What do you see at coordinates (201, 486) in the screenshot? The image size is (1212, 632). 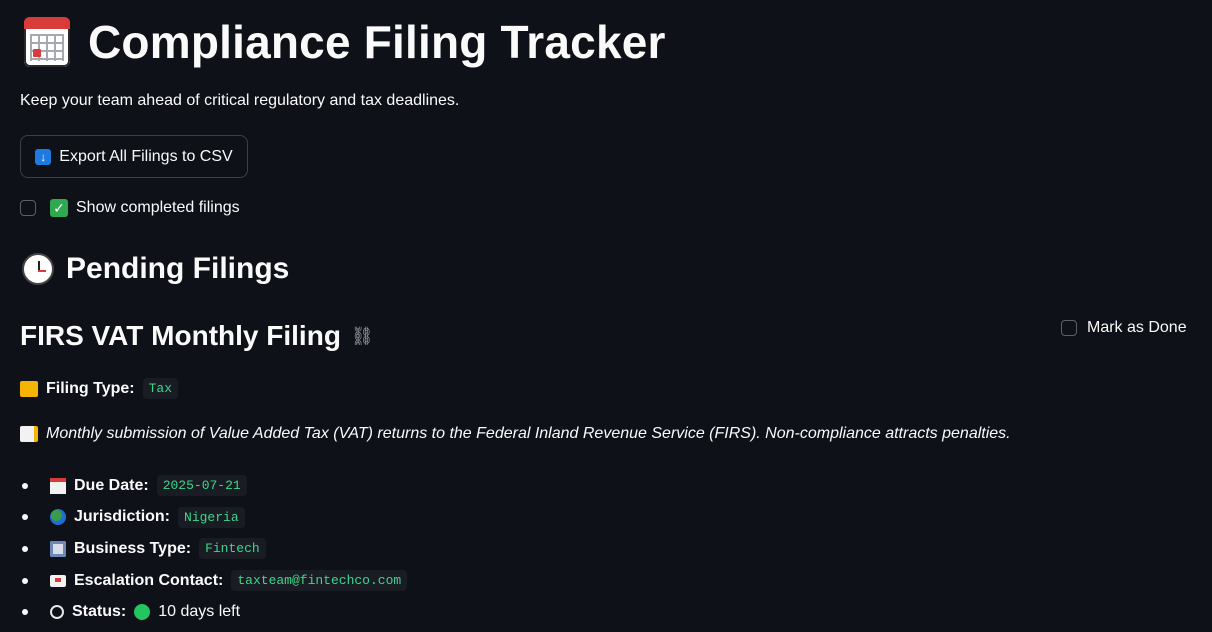 I see `due-date-value: 2025-07-21` at bounding box center [201, 486].